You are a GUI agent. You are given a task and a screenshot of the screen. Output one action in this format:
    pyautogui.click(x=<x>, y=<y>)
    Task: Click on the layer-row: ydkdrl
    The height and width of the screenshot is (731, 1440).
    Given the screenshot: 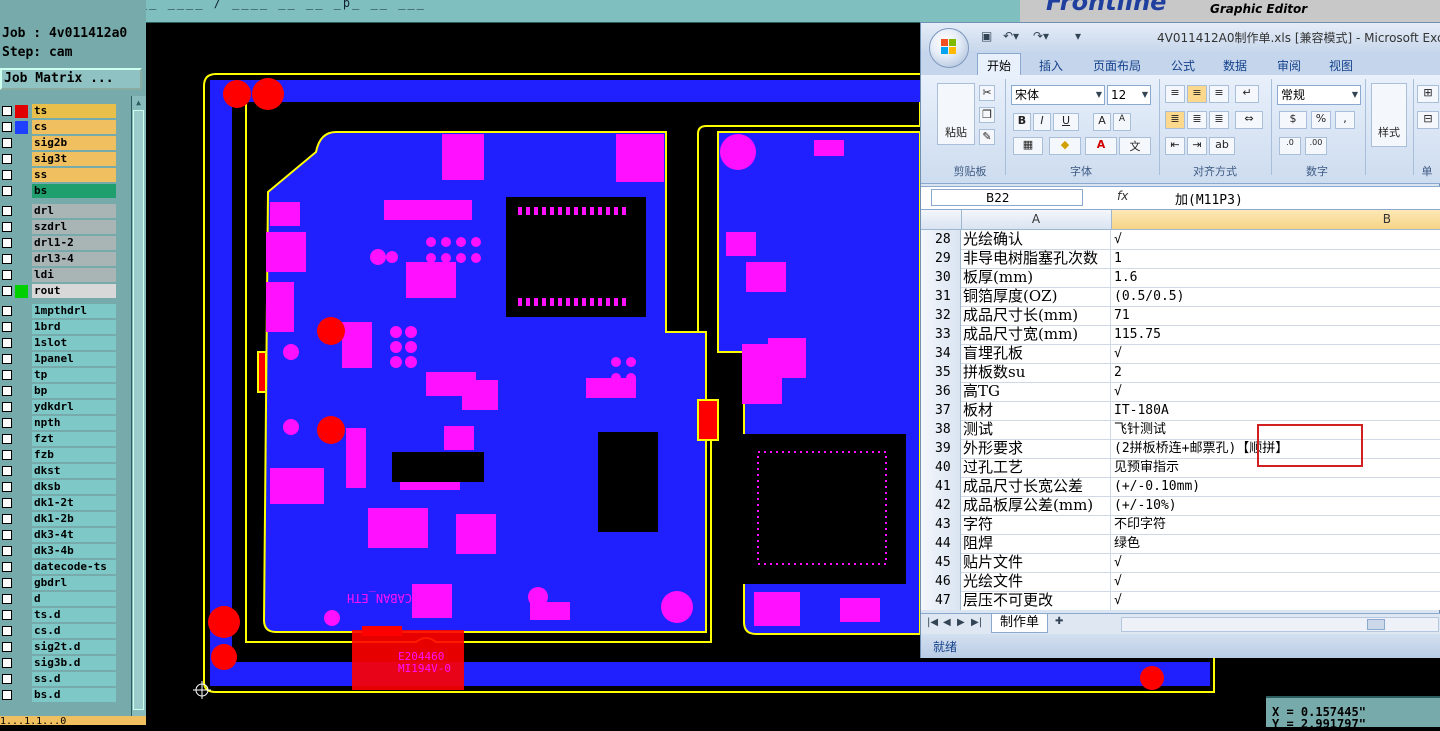 What is the action you would take?
    pyautogui.click(x=59, y=407)
    